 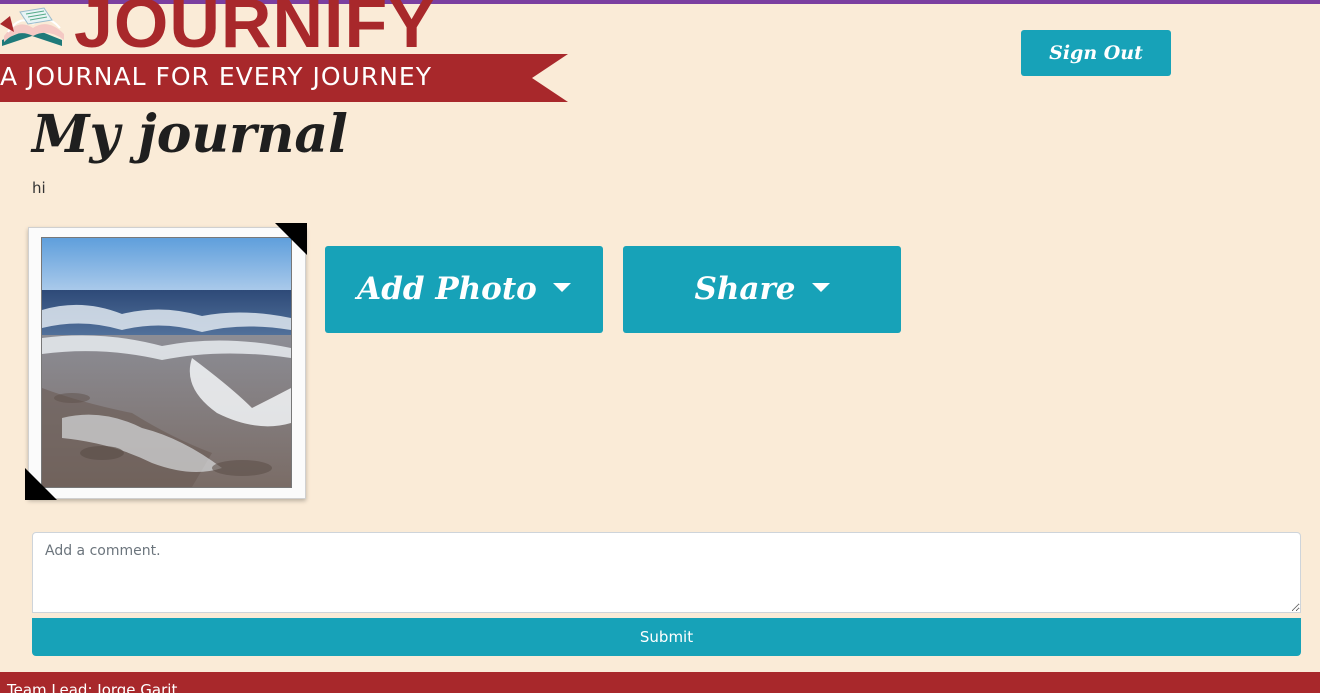 What do you see at coordinates (1096, 53) in the screenshot?
I see `sign-out-button: Sign Out` at bounding box center [1096, 53].